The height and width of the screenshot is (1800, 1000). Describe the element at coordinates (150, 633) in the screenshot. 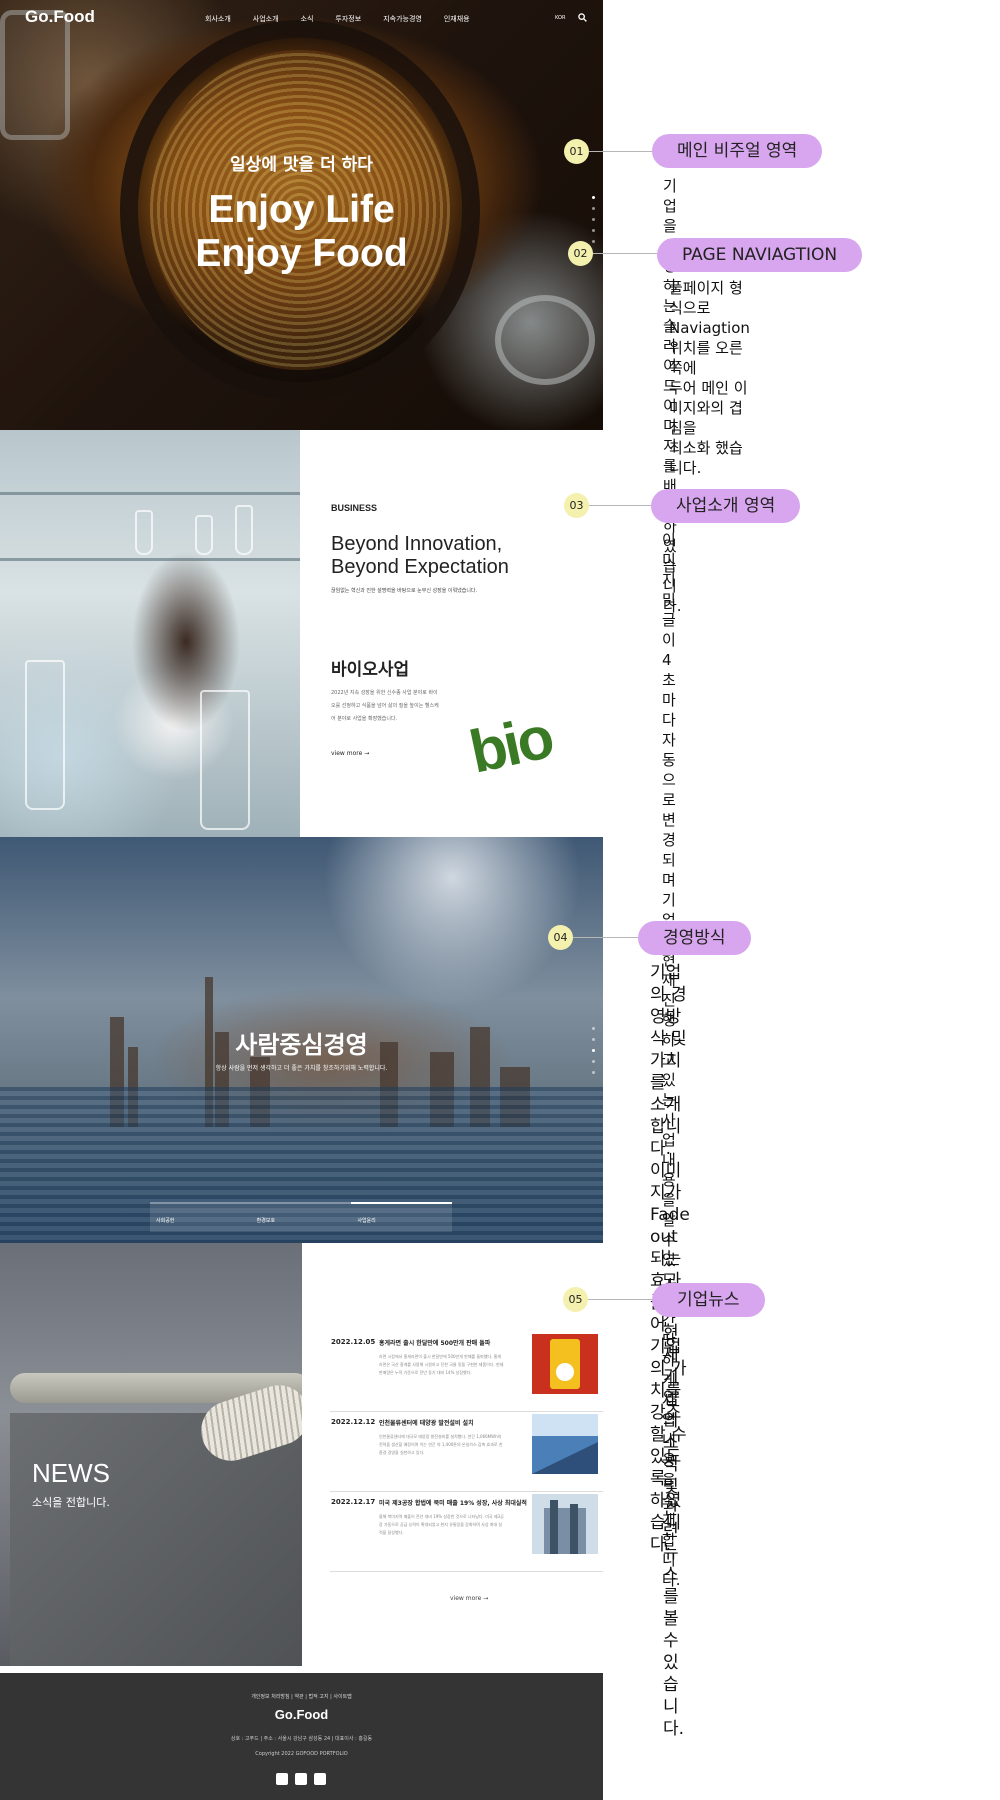

I see `lab-photo` at that location.